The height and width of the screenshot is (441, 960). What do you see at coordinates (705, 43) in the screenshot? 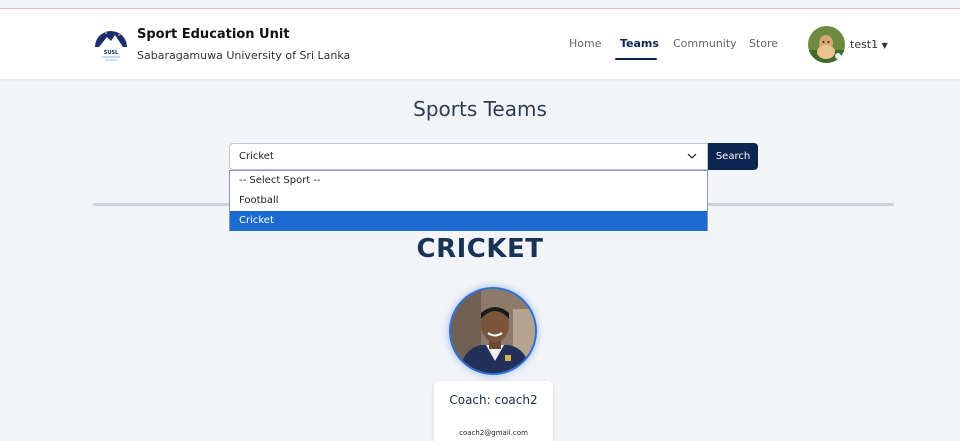
I see `nav-community: Community` at bounding box center [705, 43].